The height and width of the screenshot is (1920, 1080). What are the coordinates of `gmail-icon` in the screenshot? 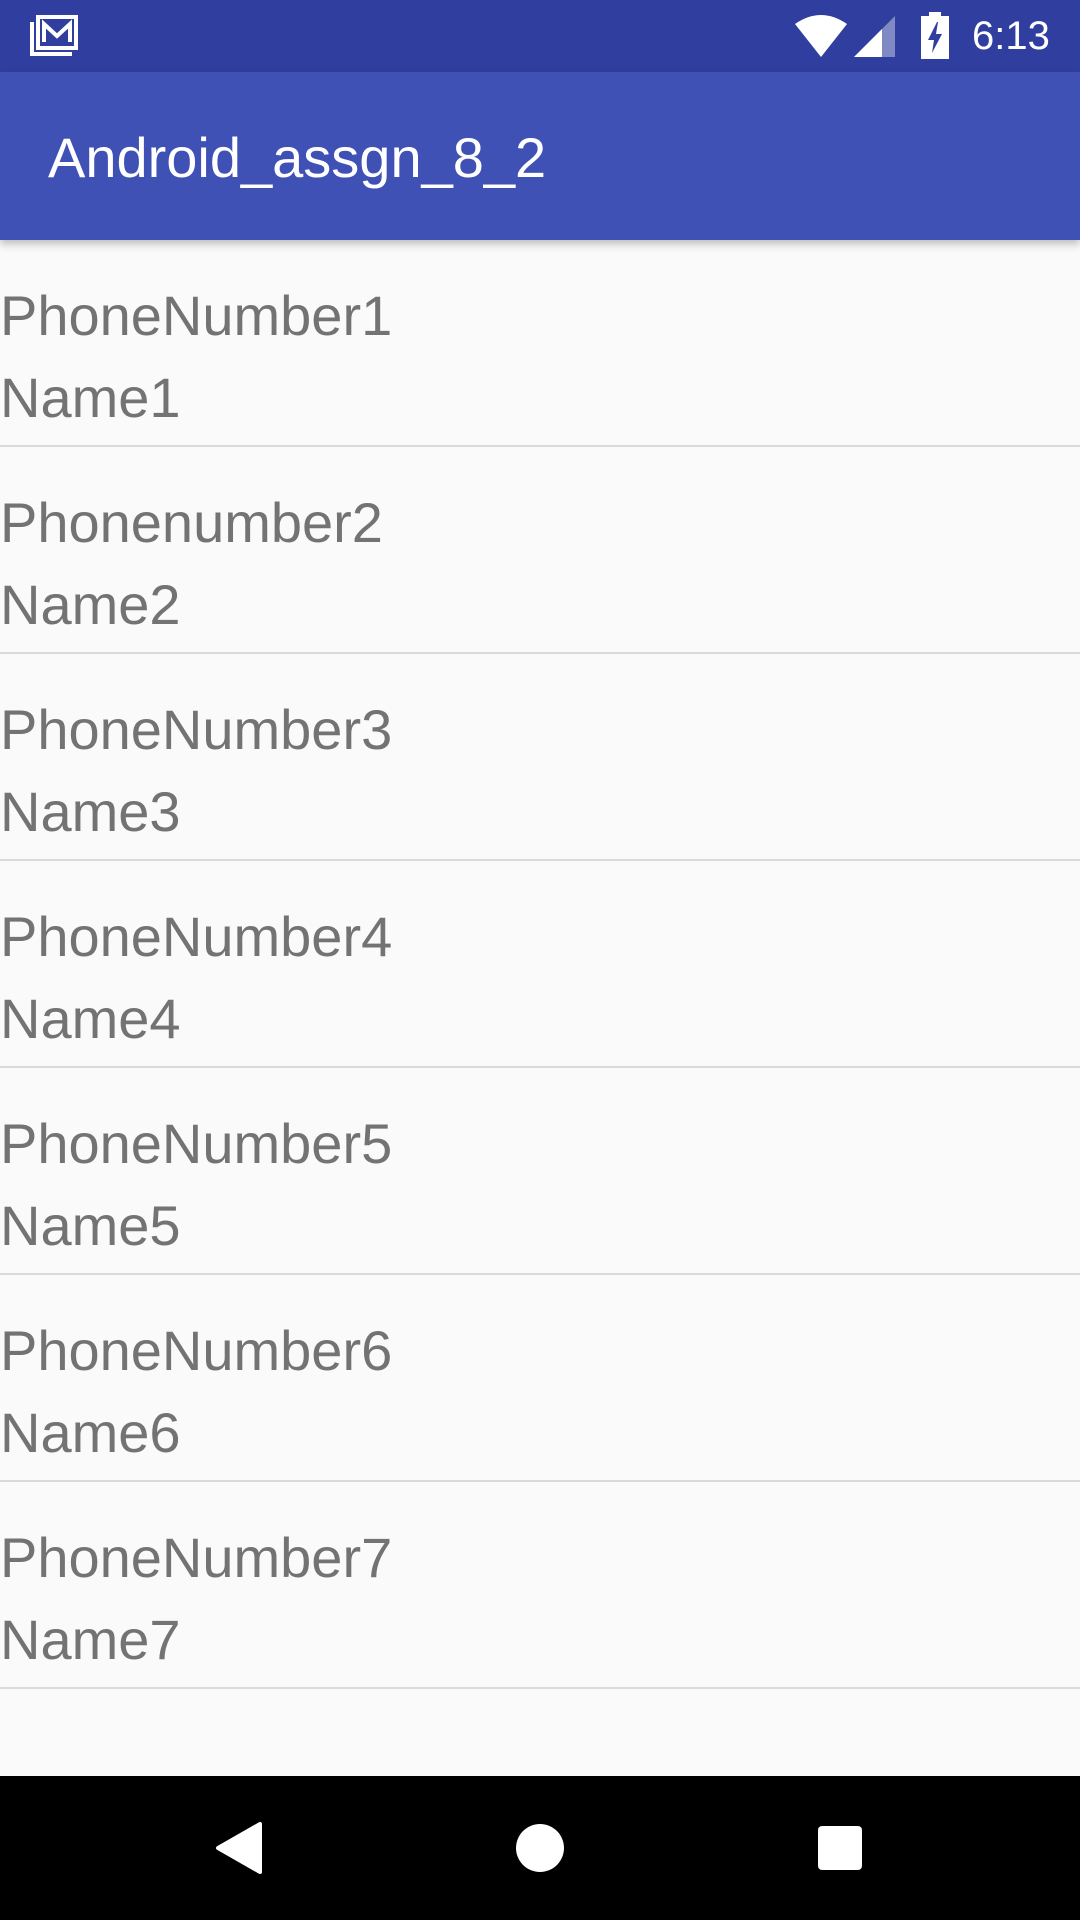 It's located at (54, 35).